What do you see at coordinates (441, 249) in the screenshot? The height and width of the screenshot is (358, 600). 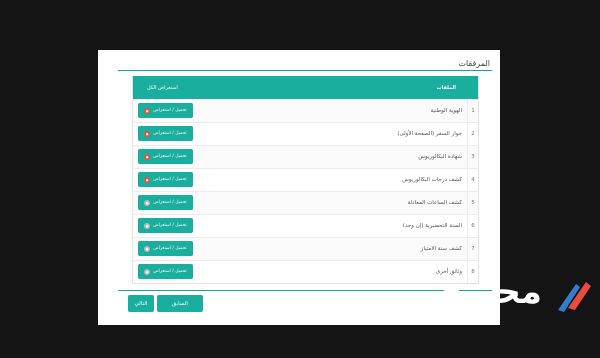 I see `file-name: كشف سنة الامتياز` at bounding box center [441, 249].